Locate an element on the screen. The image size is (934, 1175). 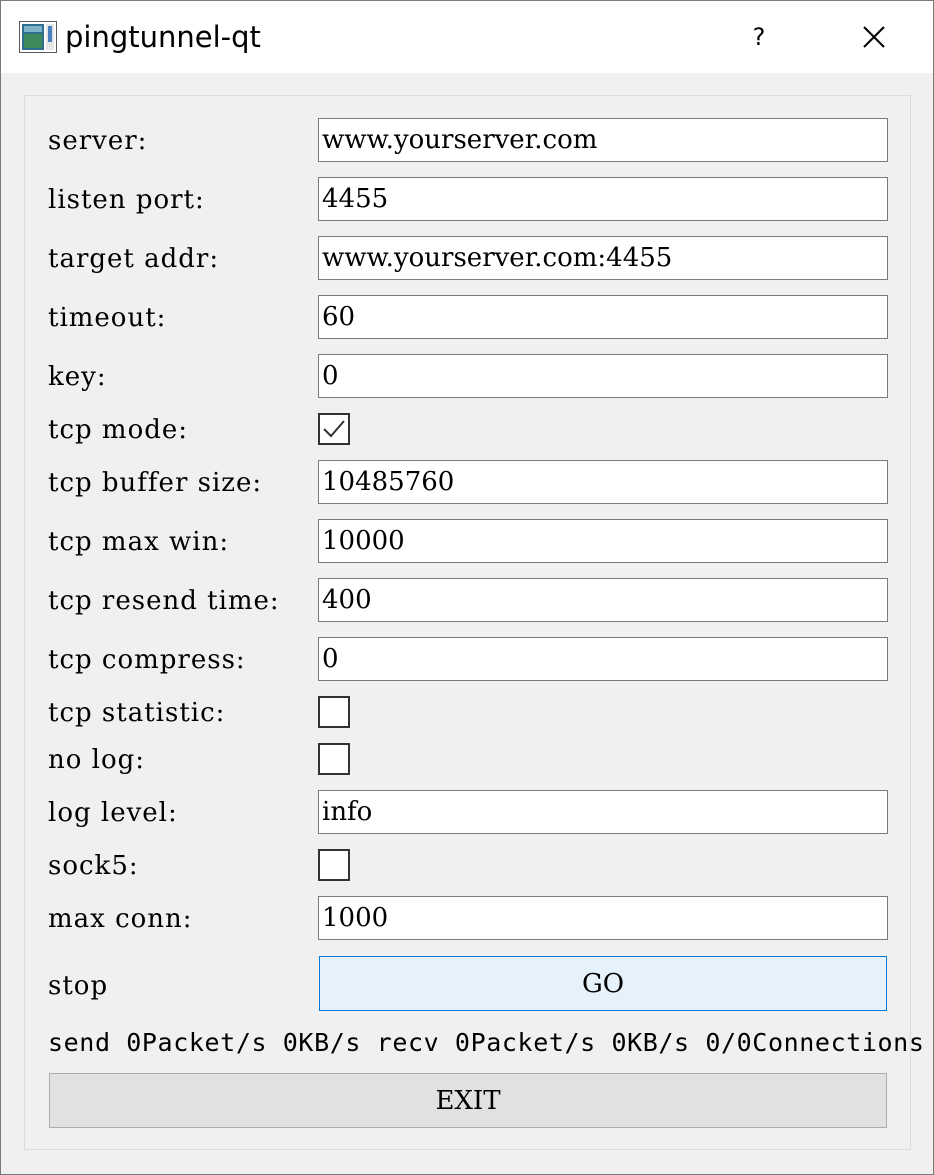
log-level-label: log level: is located at coordinates (113, 813).